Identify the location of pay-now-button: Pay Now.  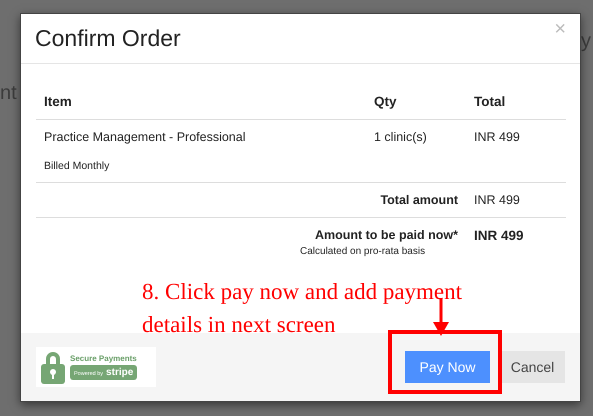
(447, 367).